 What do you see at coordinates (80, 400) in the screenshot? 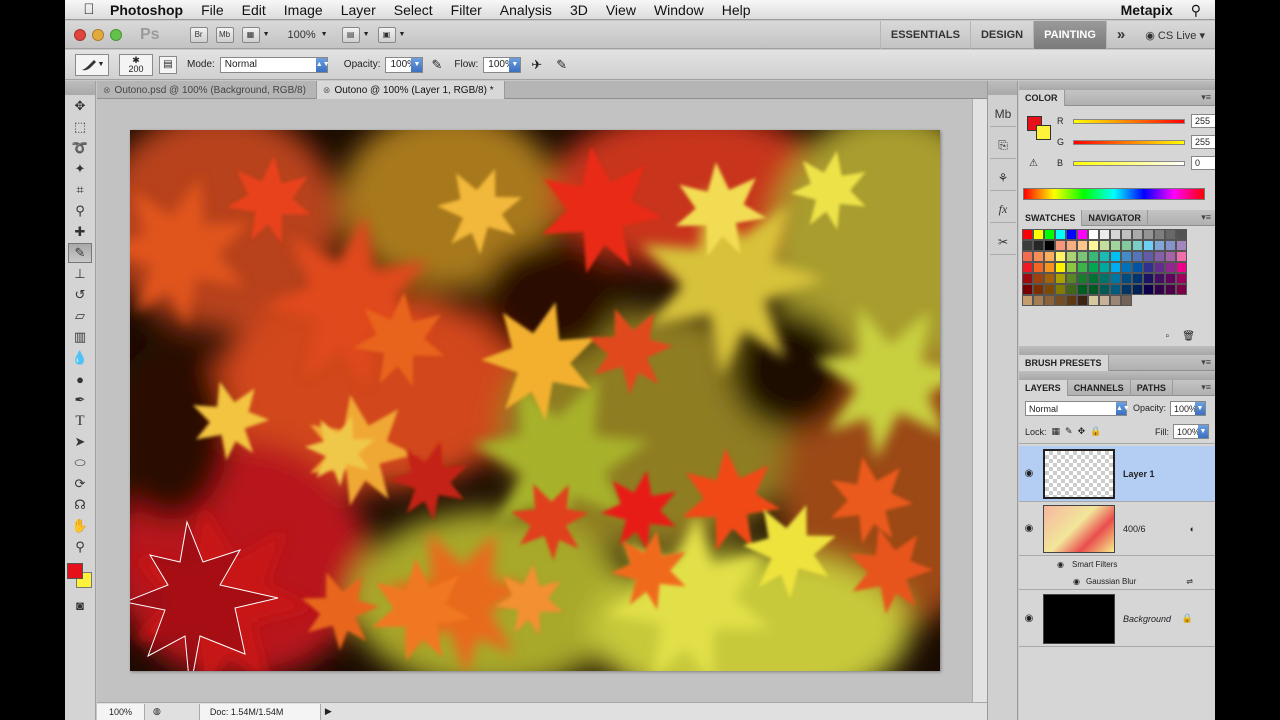
I see `pen-tool-icon: ✒` at bounding box center [80, 400].